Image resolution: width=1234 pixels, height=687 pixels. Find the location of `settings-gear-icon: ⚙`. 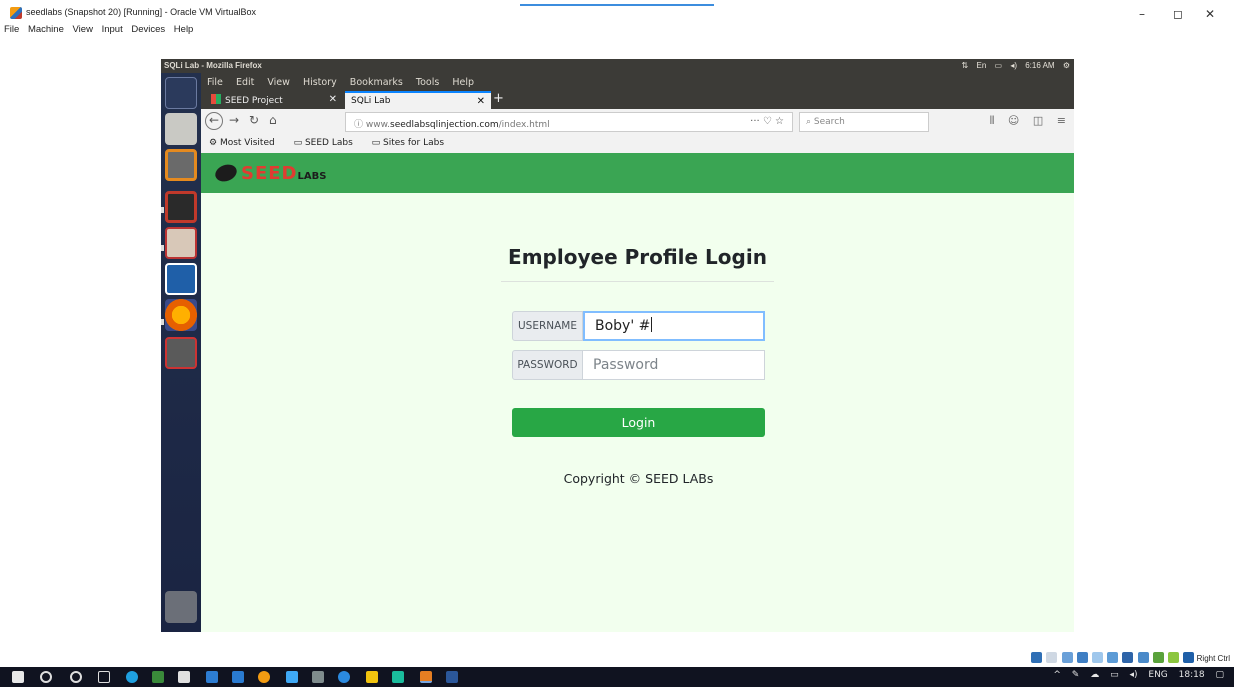

settings-gear-icon: ⚙ is located at coordinates (1066, 65).